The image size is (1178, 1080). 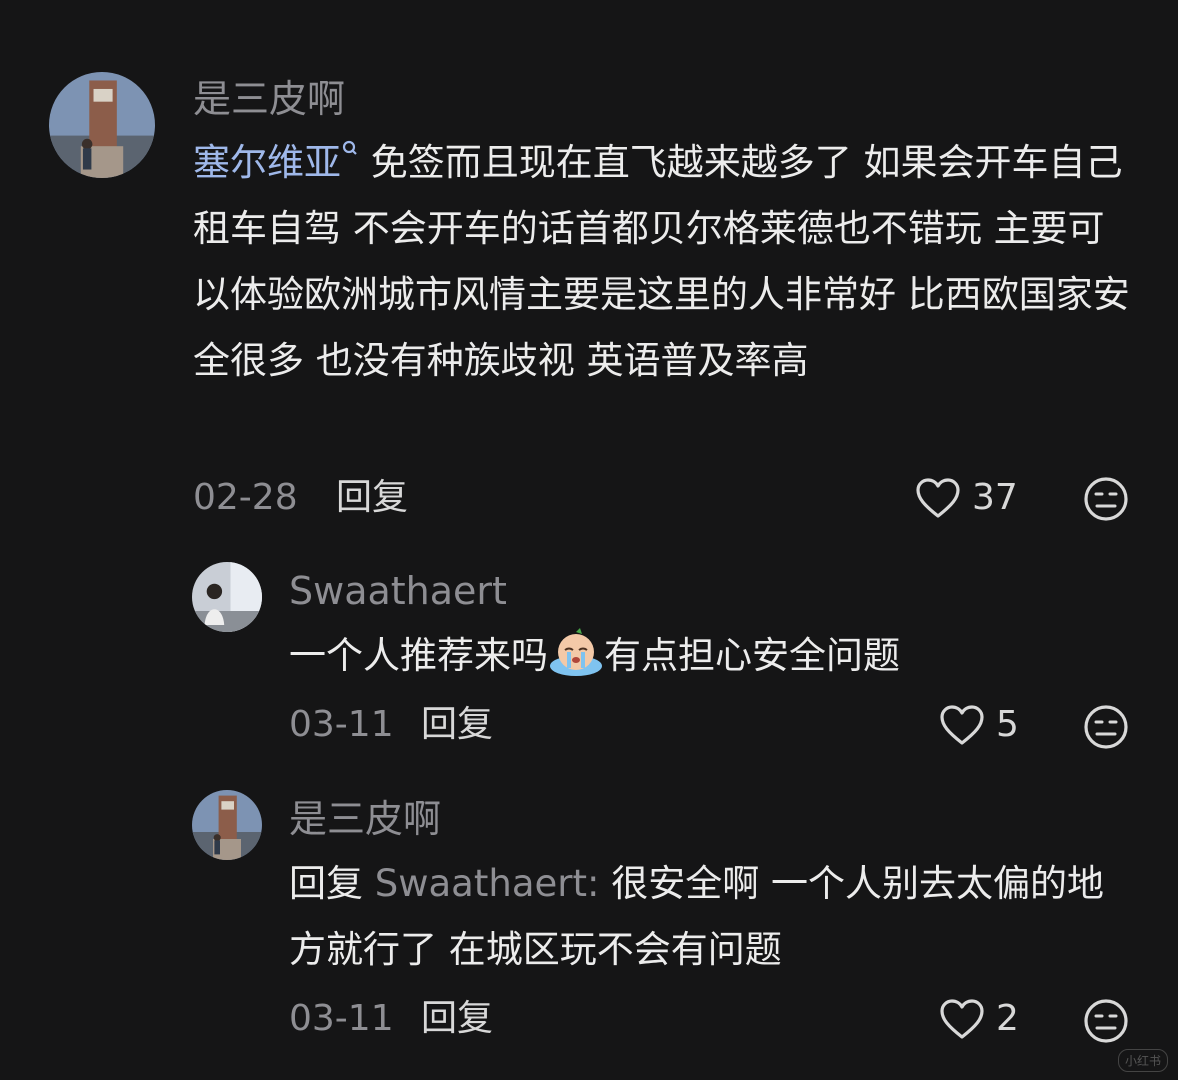 I want to click on watermark: 小红书, so click(x=1142, y=1060).